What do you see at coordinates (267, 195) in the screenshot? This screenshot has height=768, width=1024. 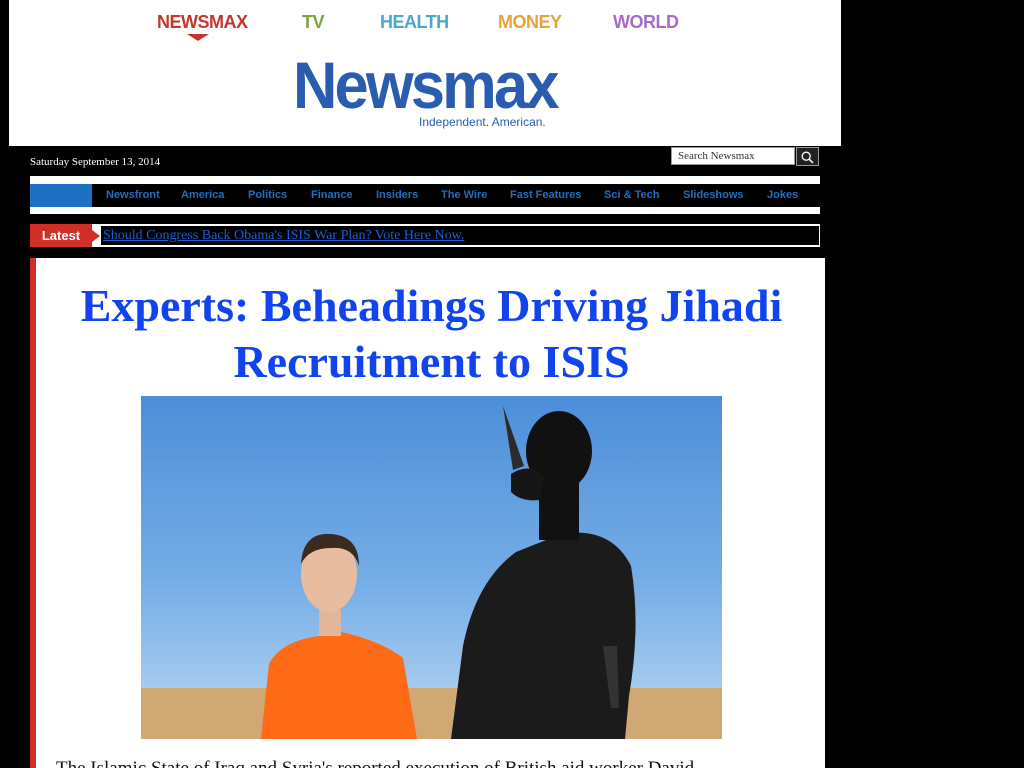 I see `nav-item-politics: Politics` at bounding box center [267, 195].